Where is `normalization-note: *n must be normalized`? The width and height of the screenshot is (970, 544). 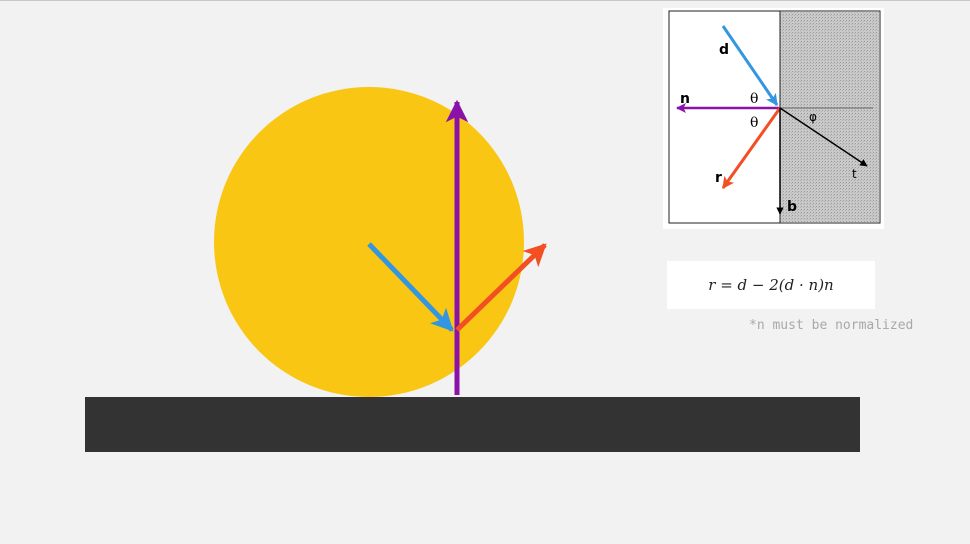
normalization-note: *n must be normalized is located at coordinates (831, 325).